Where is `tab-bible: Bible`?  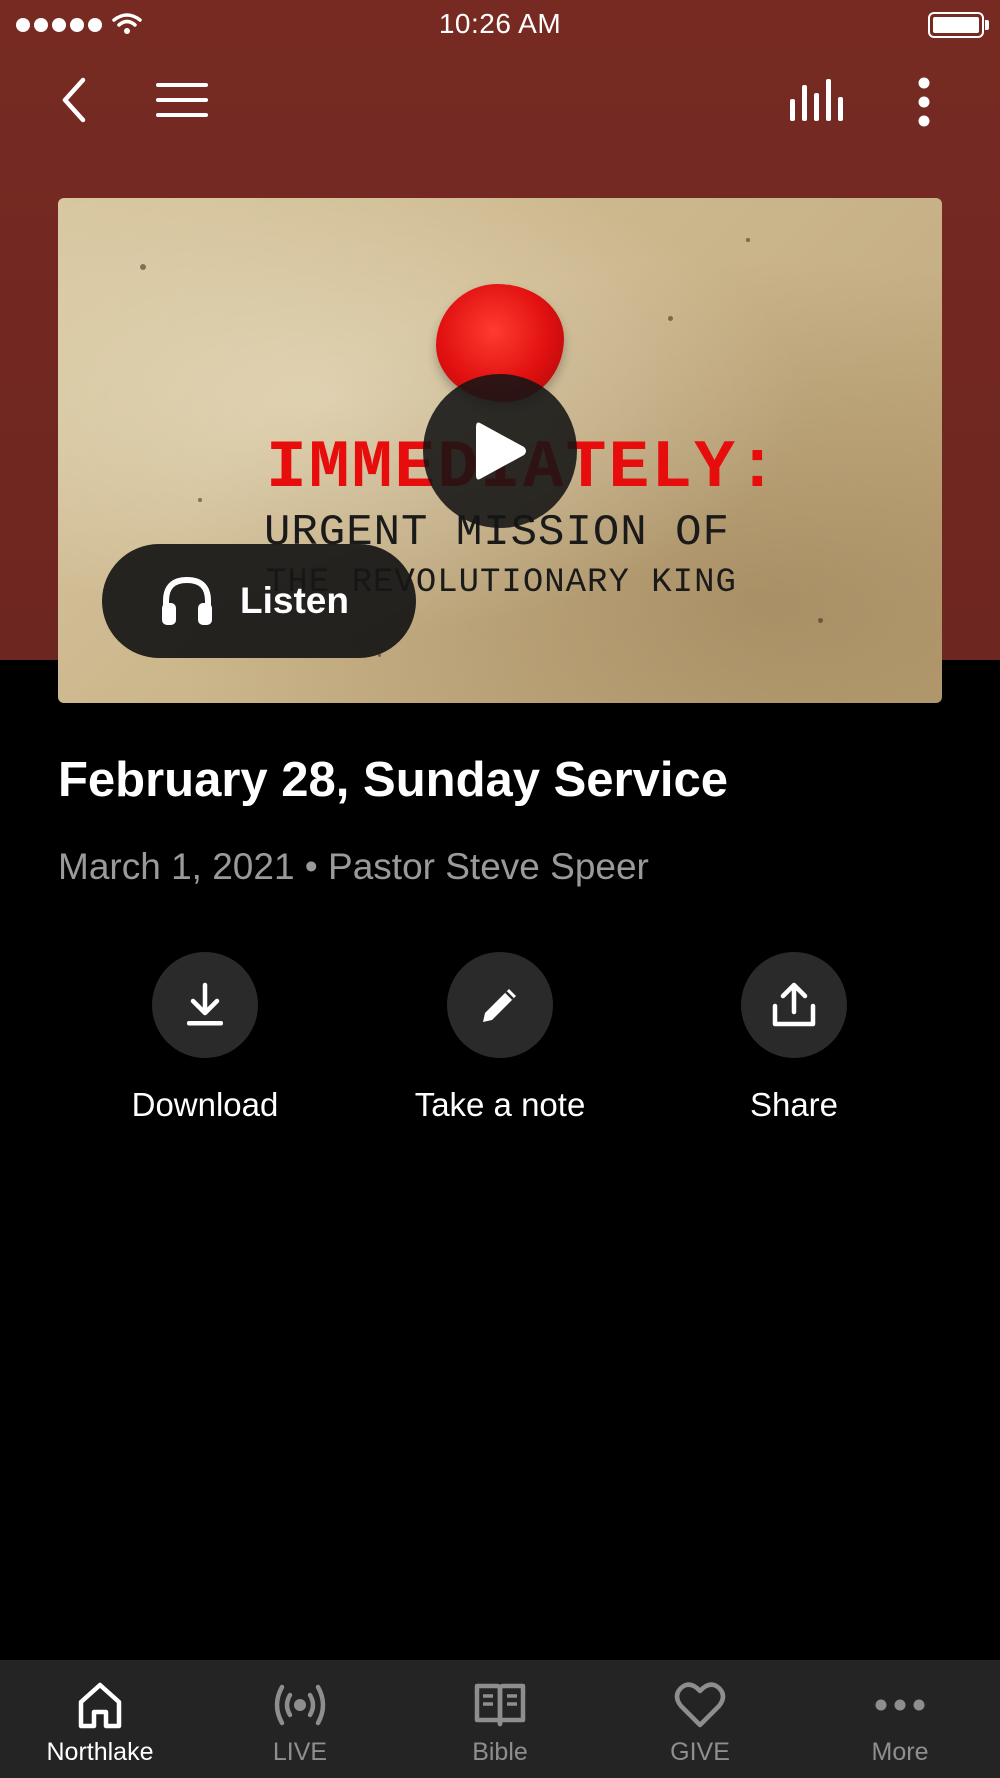 tab-bible: Bible is located at coordinates (500, 1719).